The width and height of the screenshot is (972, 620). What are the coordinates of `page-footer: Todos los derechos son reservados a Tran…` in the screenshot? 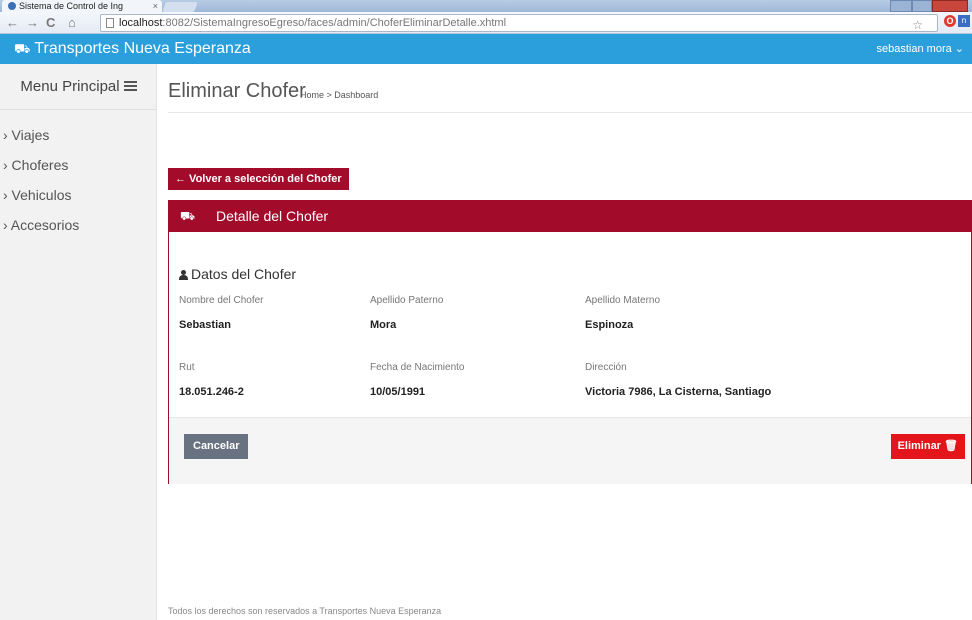 It's located at (305, 611).